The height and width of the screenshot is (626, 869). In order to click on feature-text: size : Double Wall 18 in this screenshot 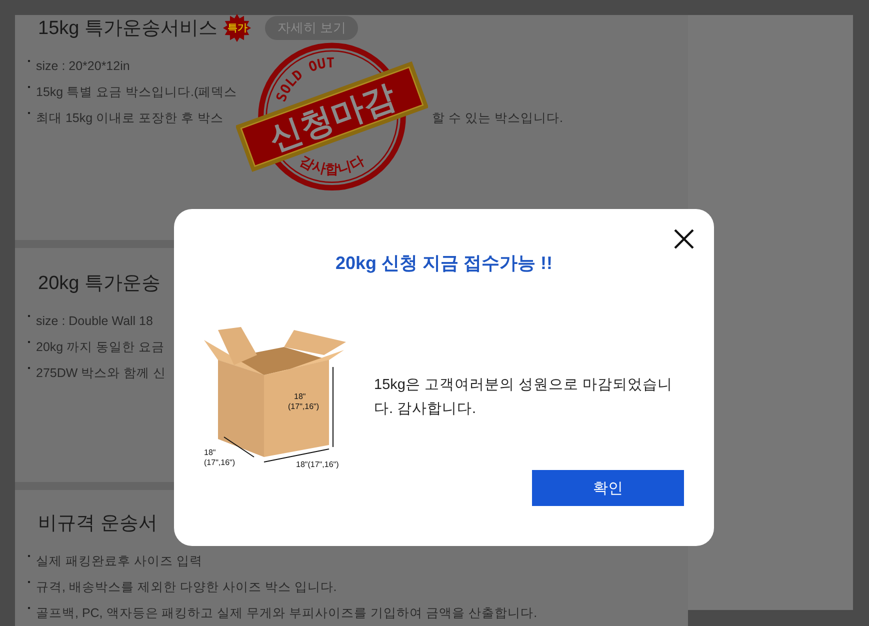, I will do `click(94, 321)`.